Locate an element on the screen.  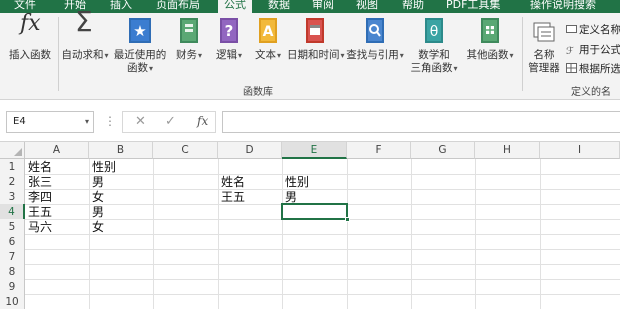
fill-handle is located at coordinates (347, 219).